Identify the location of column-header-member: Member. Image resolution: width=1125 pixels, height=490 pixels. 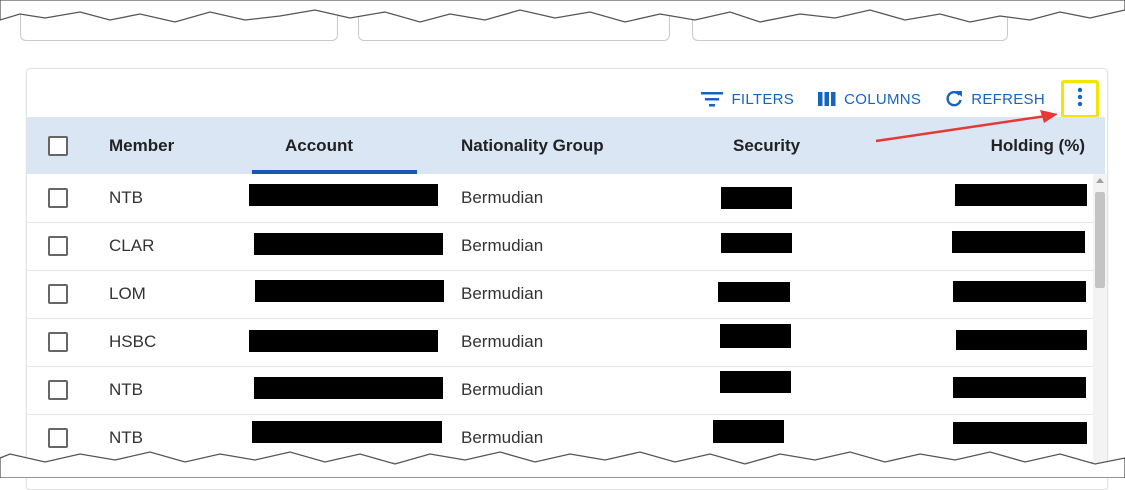
(141, 146).